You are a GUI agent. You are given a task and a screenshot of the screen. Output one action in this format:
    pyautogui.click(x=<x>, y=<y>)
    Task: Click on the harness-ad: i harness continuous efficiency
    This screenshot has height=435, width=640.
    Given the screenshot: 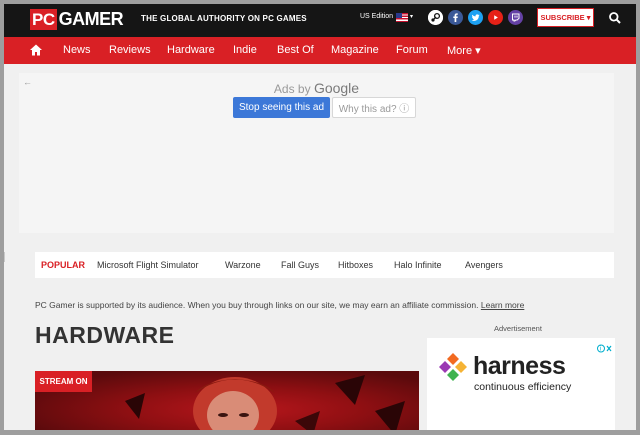 What is the action you would take?
    pyautogui.click(x=521, y=386)
    